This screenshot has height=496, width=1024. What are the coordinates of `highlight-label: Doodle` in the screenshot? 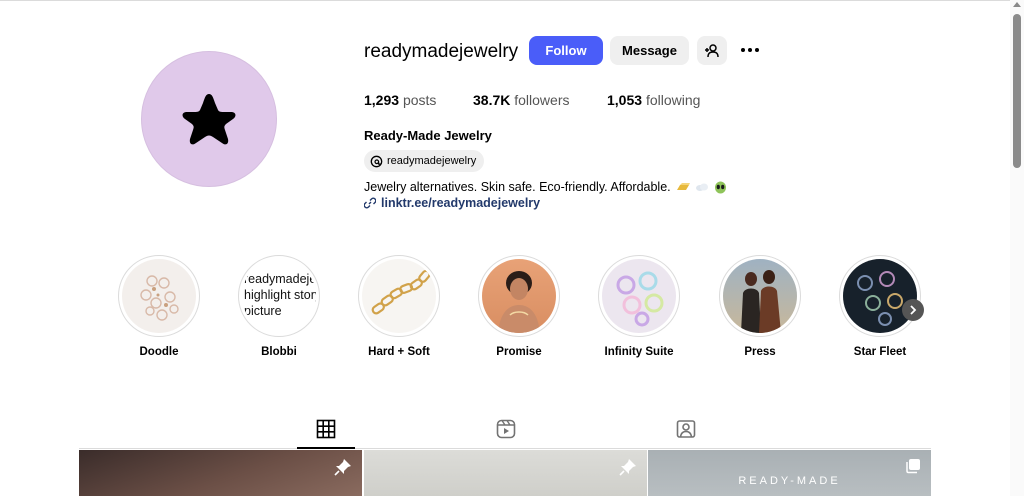 It's located at (159, 352).